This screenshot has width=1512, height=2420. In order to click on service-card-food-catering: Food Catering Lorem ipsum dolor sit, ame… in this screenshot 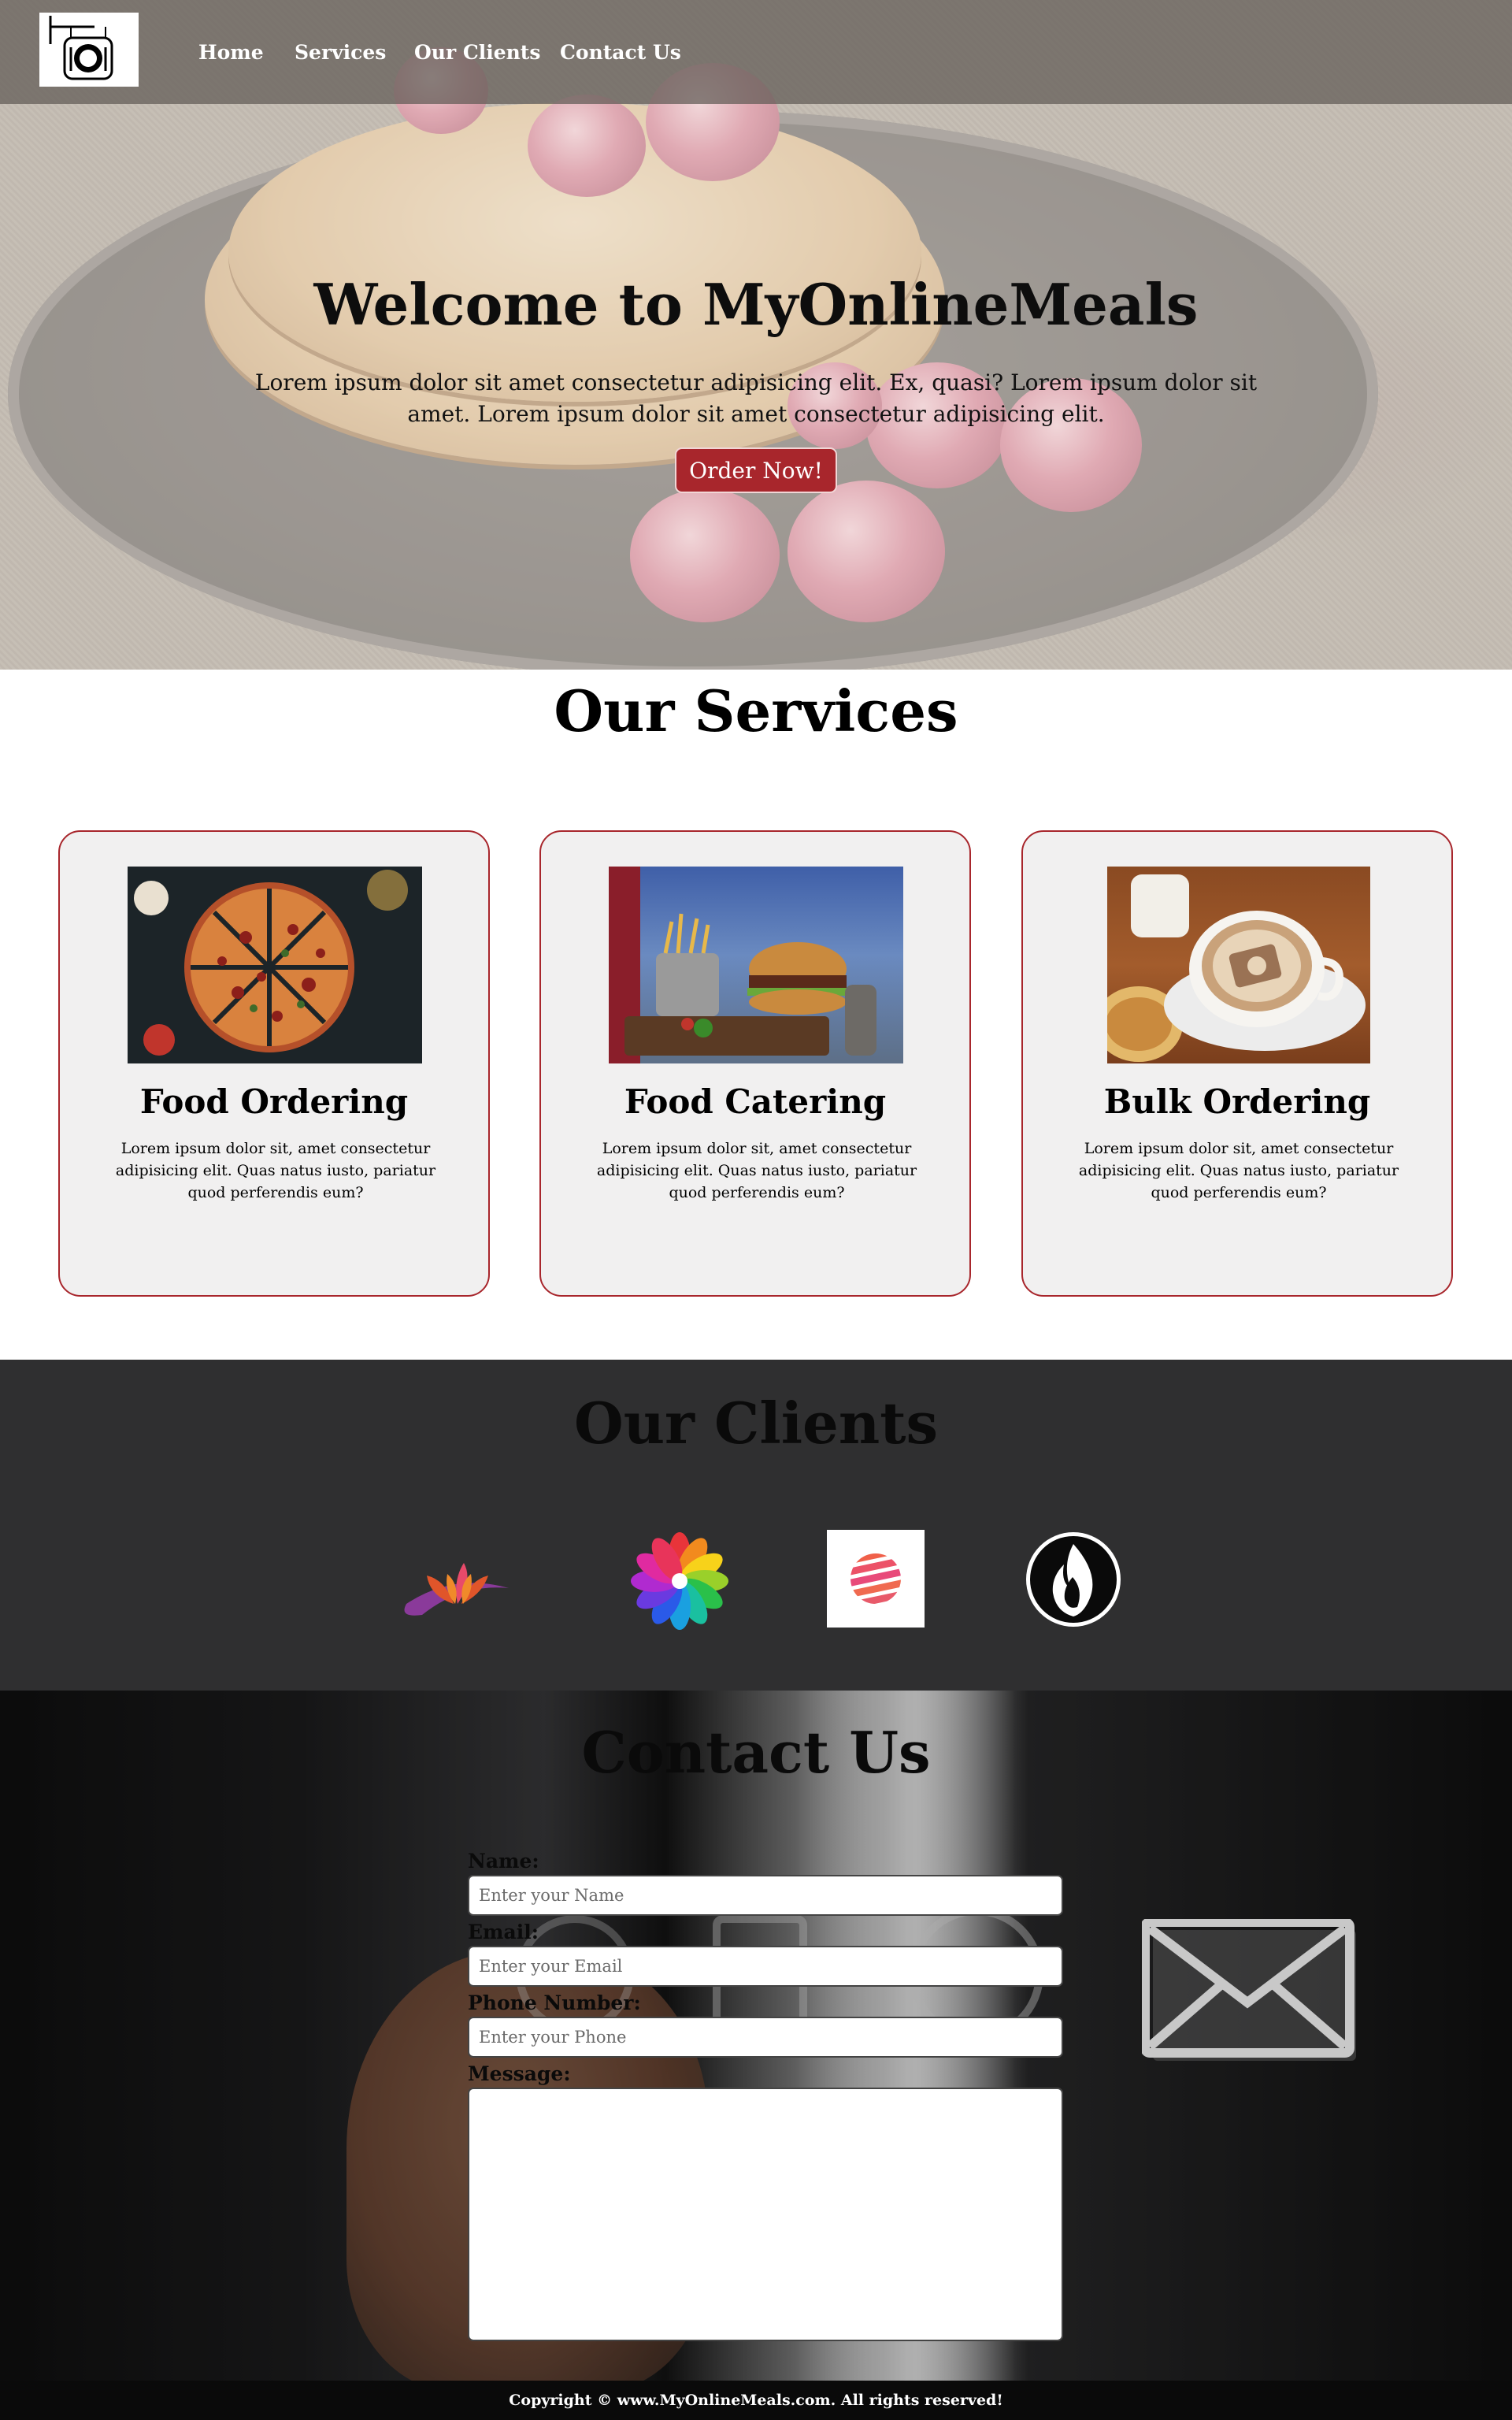, I will do `click(755, 1063)`.